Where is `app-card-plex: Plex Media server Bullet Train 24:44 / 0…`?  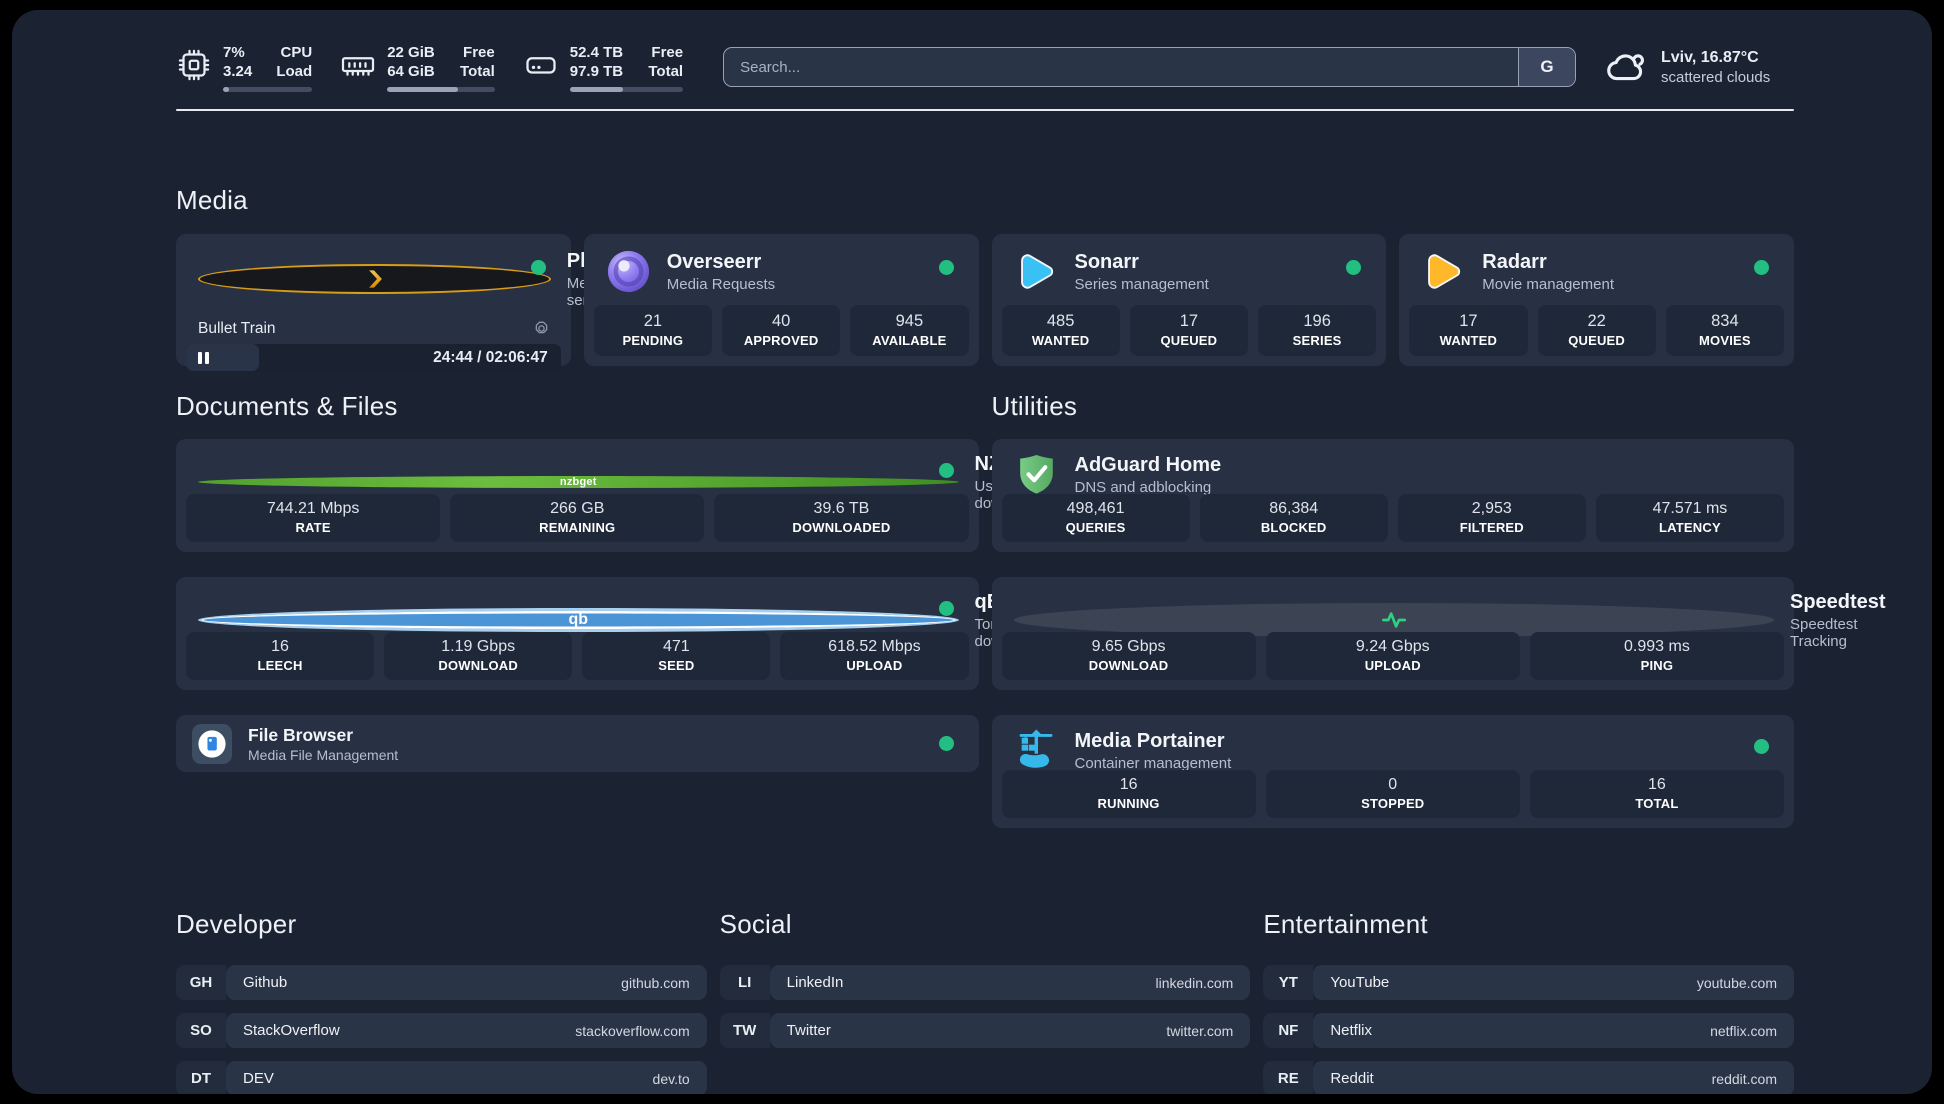
app-card-plex: Plex Media server Bullet Train 24:44 / 0… is located at coordinates (392, 302).